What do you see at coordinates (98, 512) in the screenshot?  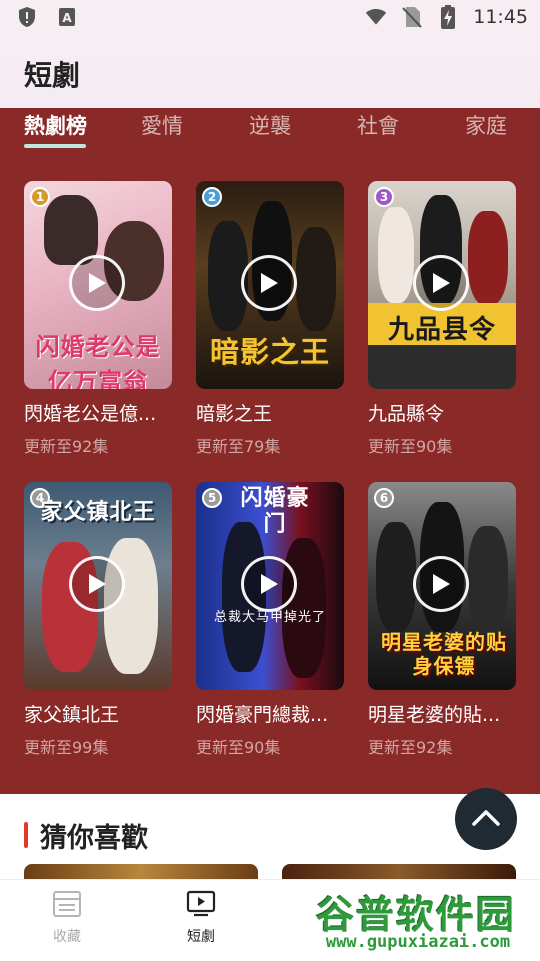 I see `poster-title-text: 家父镇北王` at bounding box center [98, 512].